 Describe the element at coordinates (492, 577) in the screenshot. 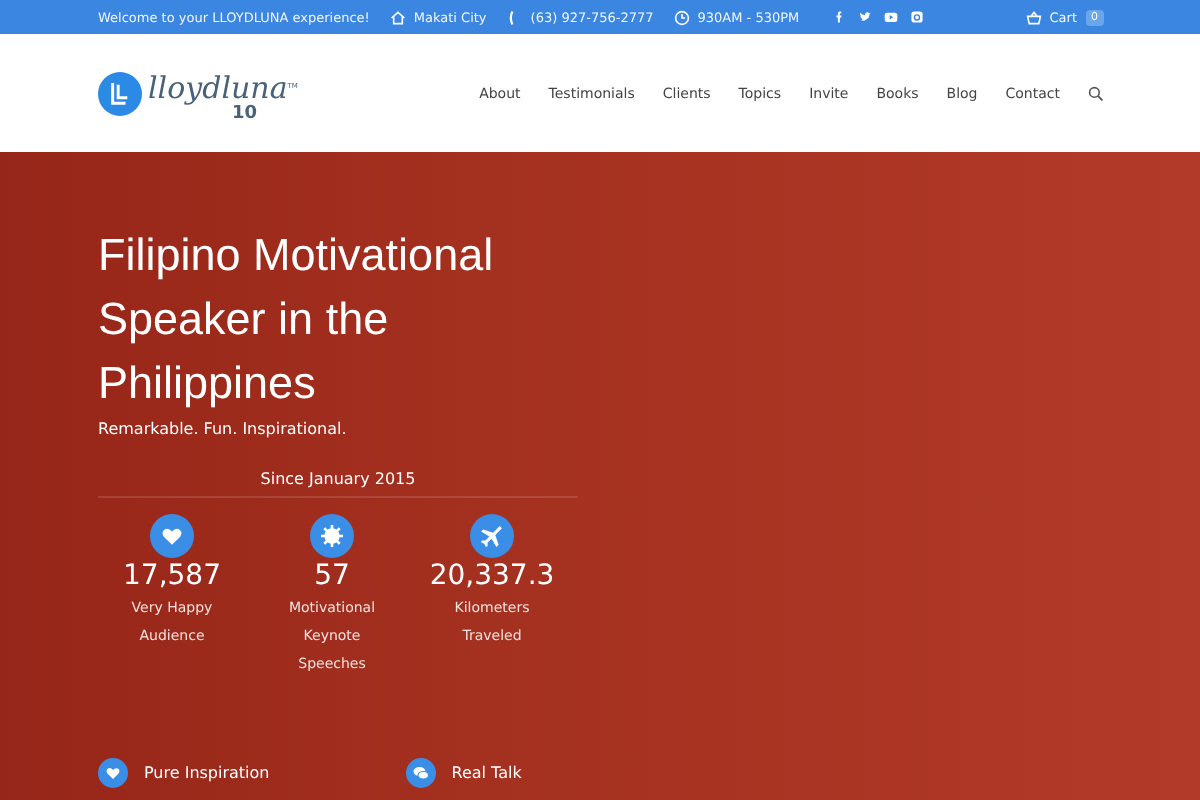

I see `stat-value: 20,337.3` at that location.